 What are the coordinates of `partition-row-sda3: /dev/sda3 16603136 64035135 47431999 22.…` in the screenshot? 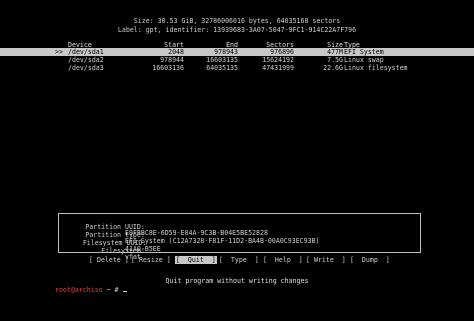 It's located at (237, 68).